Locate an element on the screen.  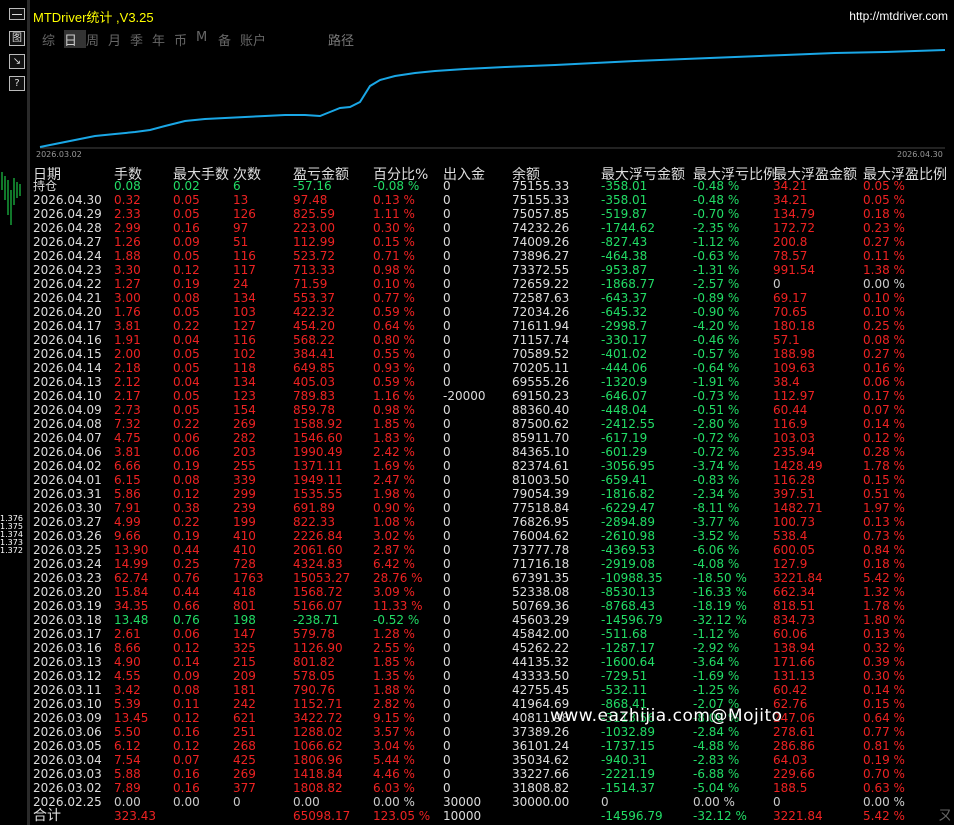
cell-pnl: 1546.60 is located at coordinates (318, 438).